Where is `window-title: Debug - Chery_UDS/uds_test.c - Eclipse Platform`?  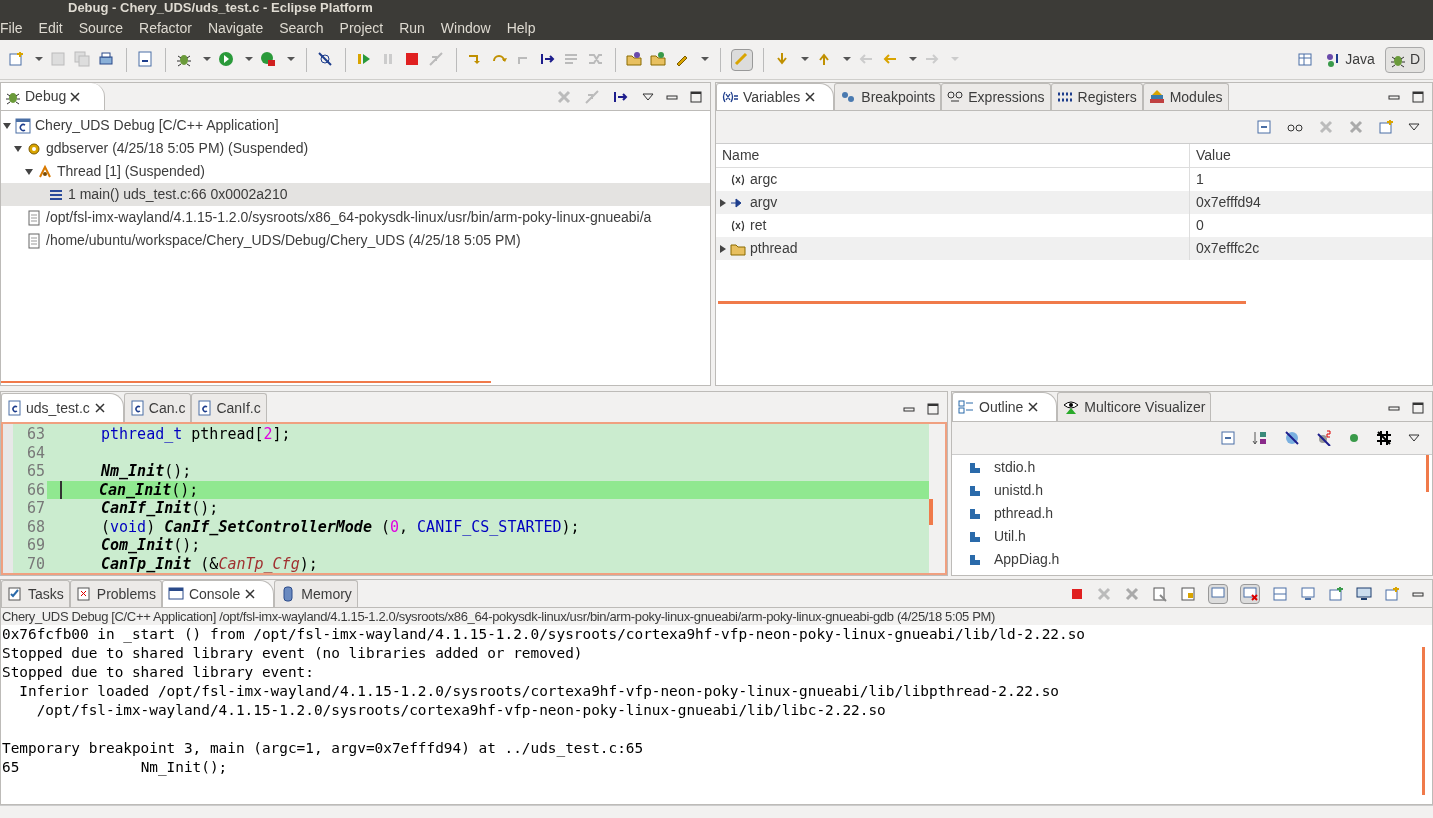
window-title: Debug - Chery_UDS/uds_test.c - Eclipse Platform is located at coordinates (220, 8).